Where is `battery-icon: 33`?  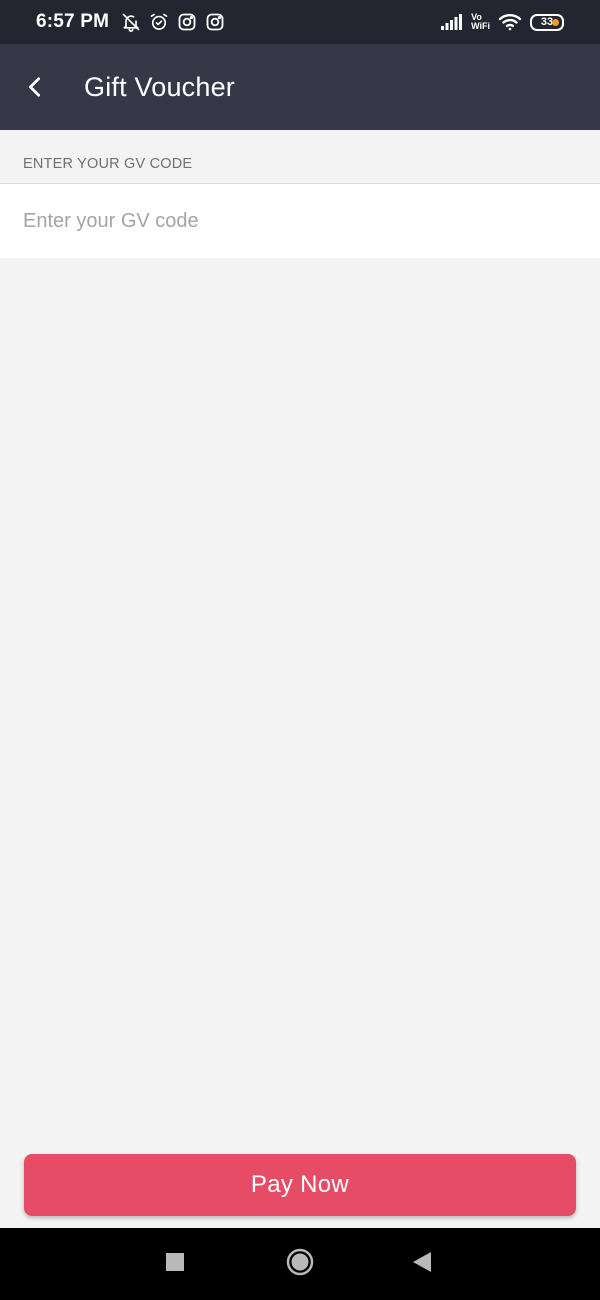
battery-icon: 33 is located at coordinates (547, 22).